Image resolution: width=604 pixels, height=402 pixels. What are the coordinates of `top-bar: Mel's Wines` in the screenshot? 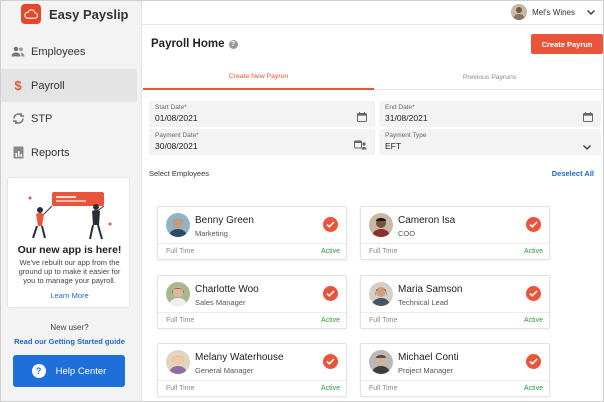 It's located at (372, 13).